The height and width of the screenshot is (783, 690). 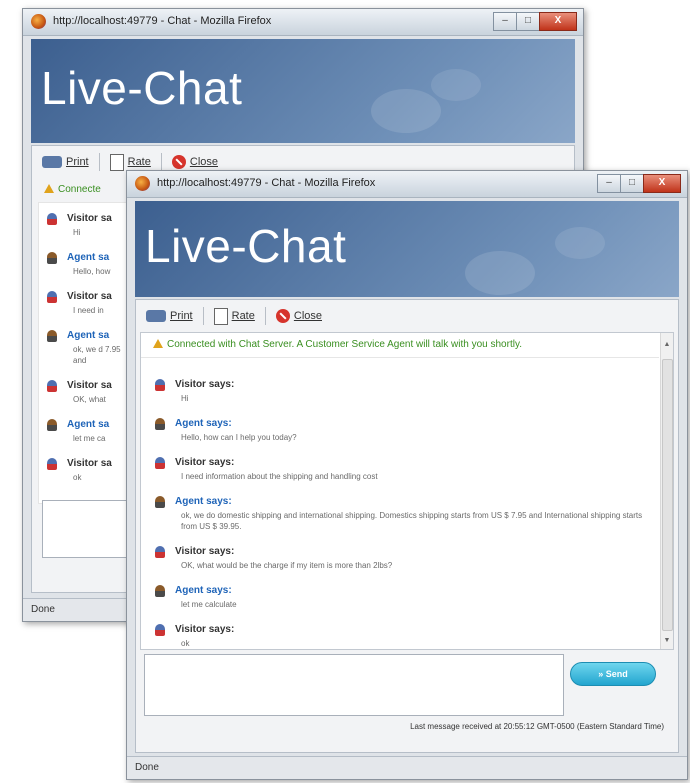 What do you see at coordinates (405, 636) in the screenshot?
I see `list-item: Visitor says: ok` at bounding box center [405, 636].